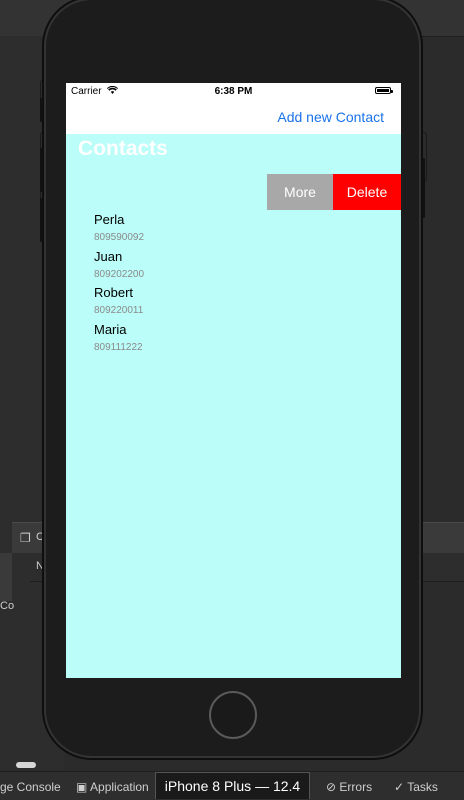 This screenshot has height=800, width=464. What do you see at coordinates (244, 302) in the screenshot?
I see `contact-item: Robert 809220011` at bounding box center [244, 302].